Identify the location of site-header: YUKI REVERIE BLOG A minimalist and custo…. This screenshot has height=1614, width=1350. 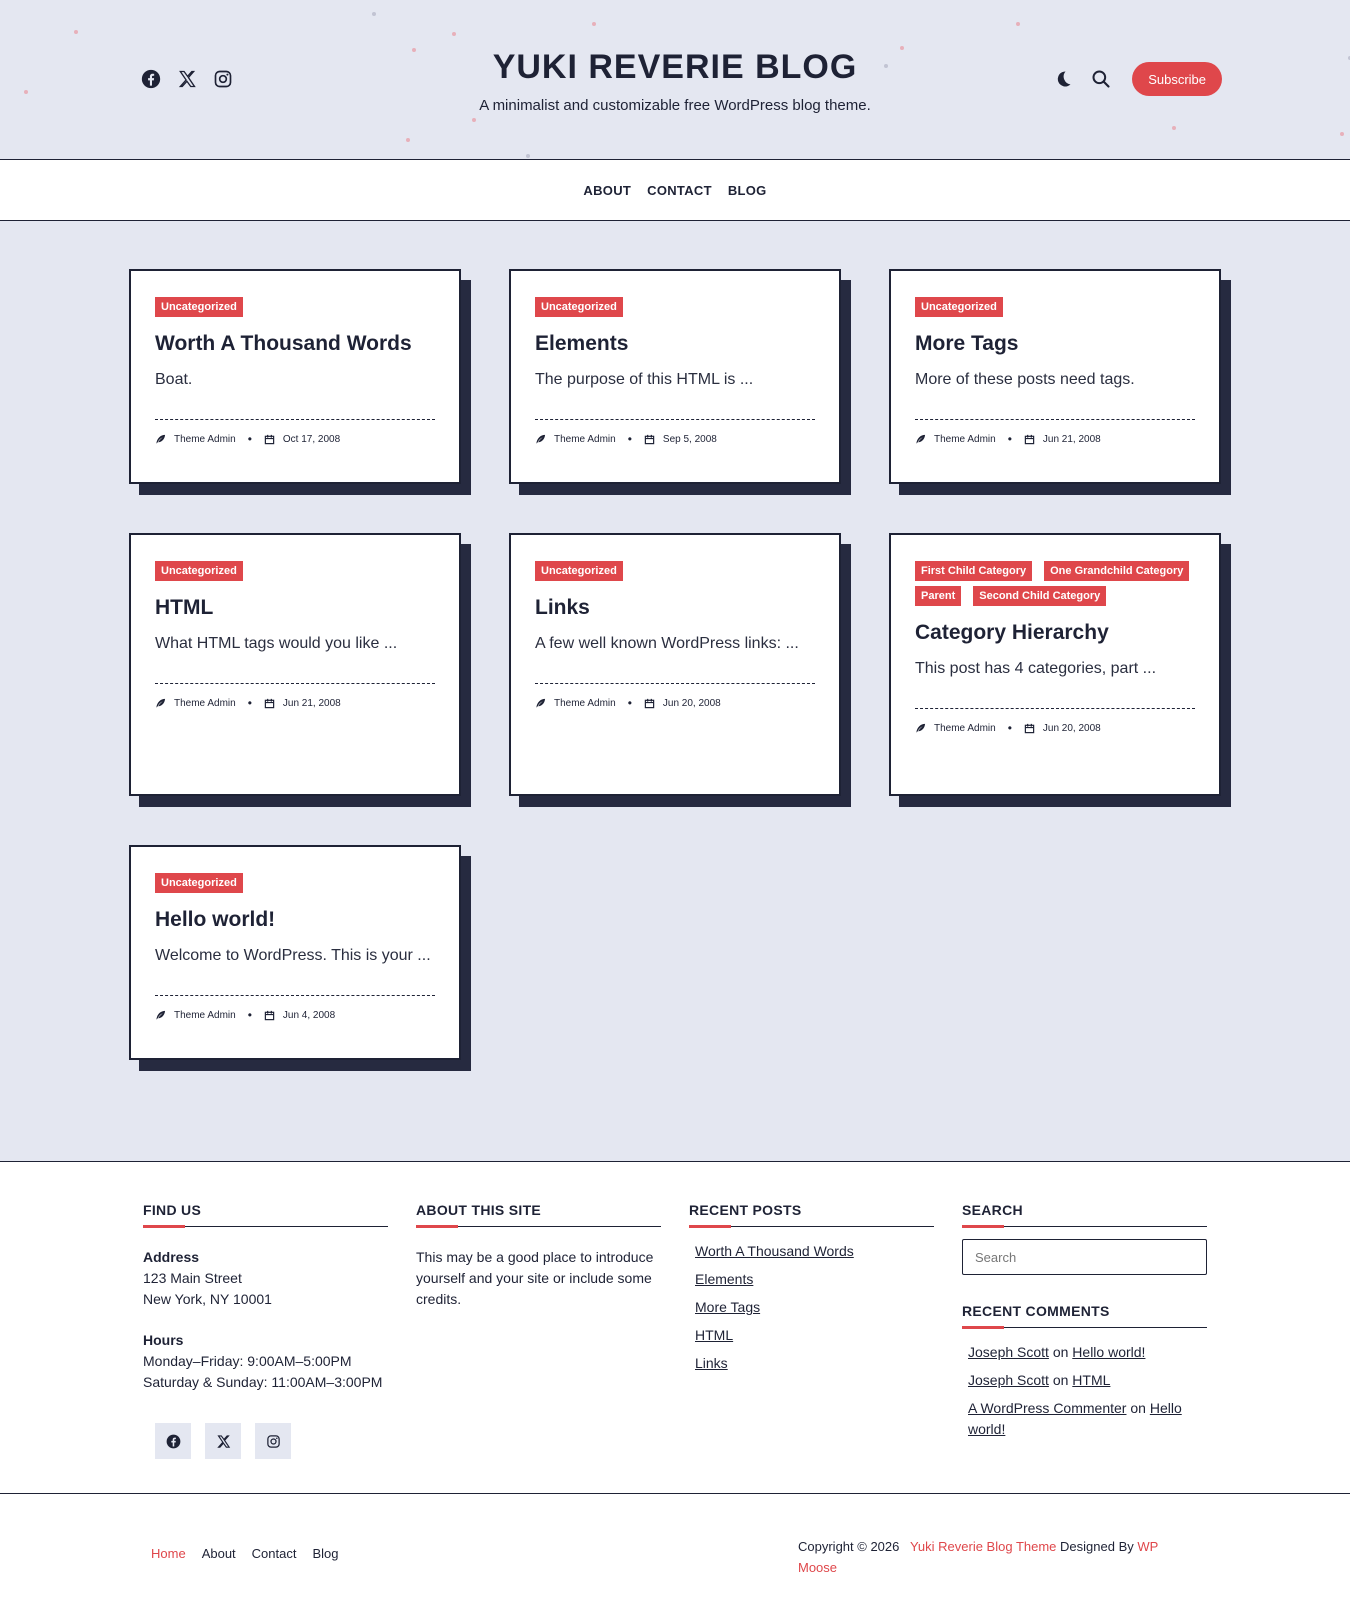
(675, 80).